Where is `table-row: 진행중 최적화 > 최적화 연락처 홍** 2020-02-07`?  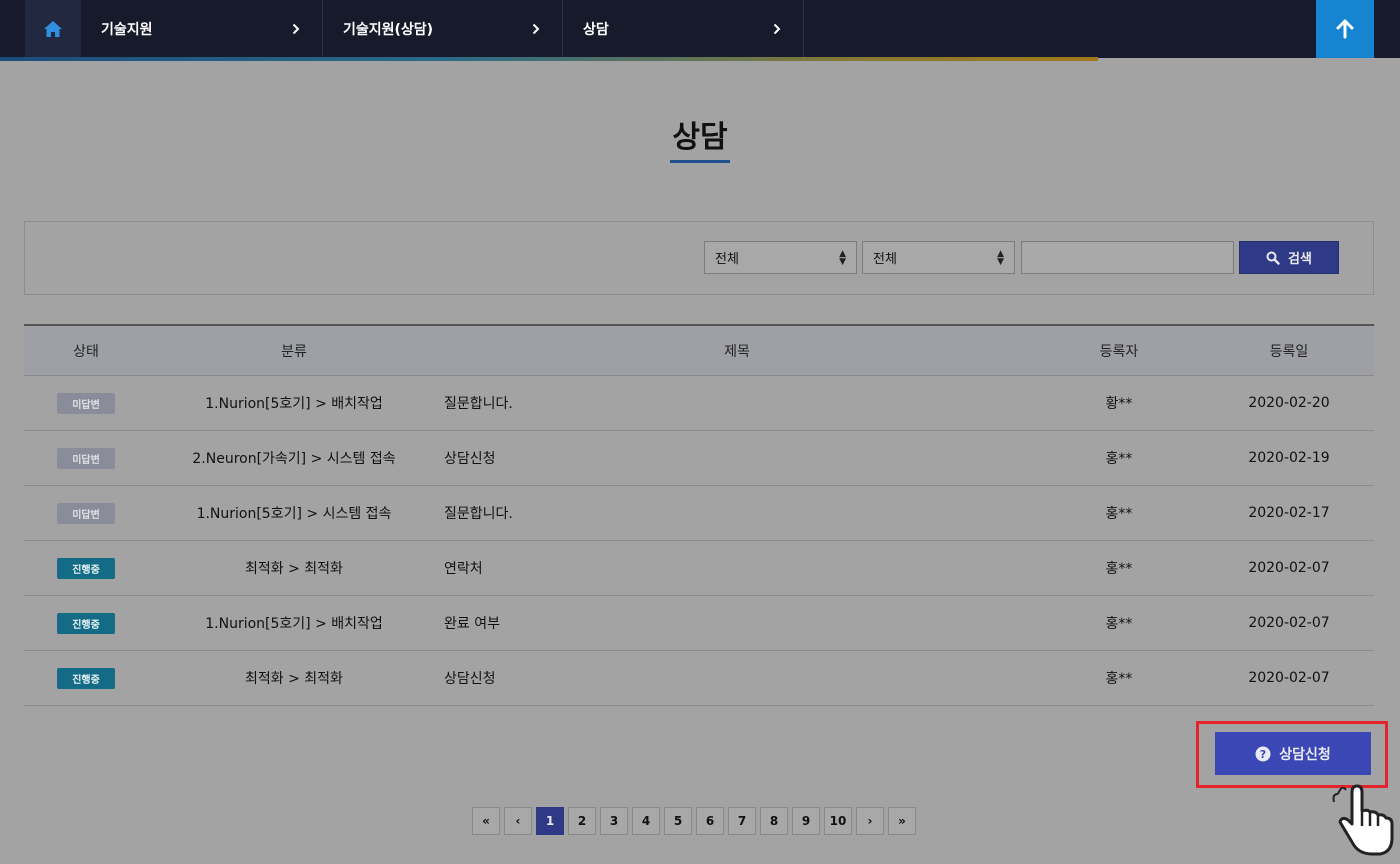 table-row: 진행중 최적화 > 최적화 연락처 홍** 2020-02-07 is located at coordinates (699, 568).